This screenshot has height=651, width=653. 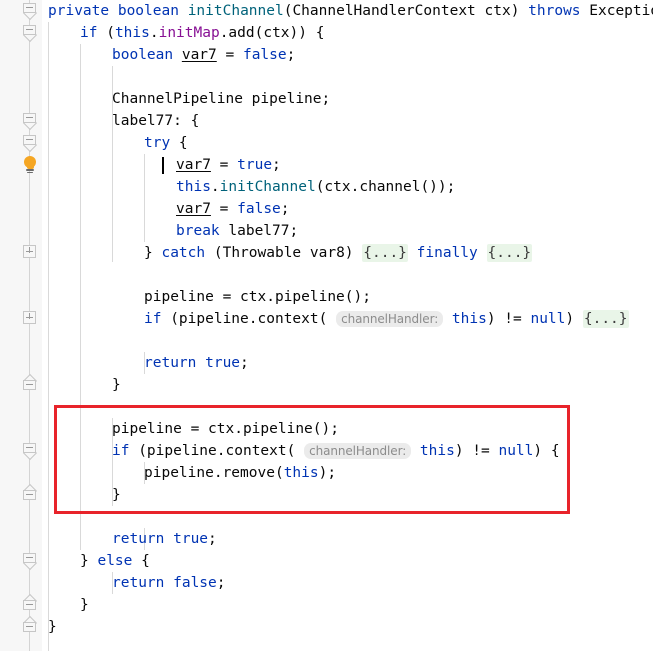 What do you see at coordinates (21, 325) in the screenshot?
I see `editor-gutter` at bounding box center [21, 325].